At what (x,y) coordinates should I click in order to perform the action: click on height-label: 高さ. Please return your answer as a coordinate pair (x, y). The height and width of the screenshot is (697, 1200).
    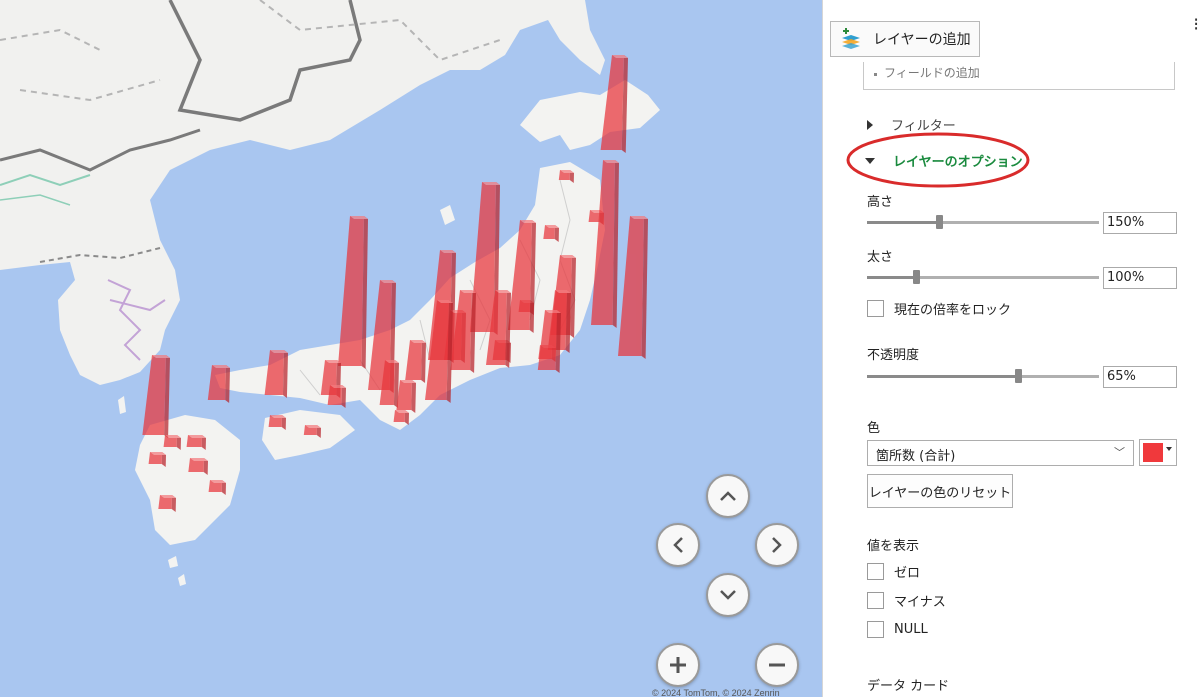
    Looking at the image, I should click on (880, 202).